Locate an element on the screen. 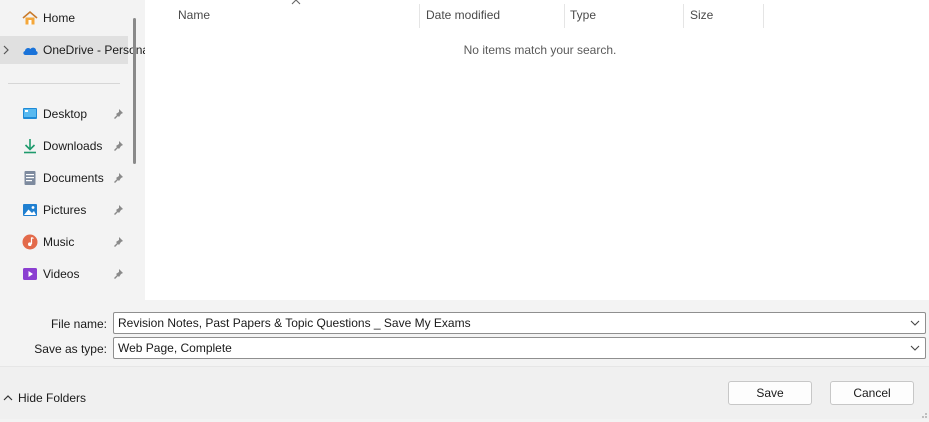 The width and height of the screenshot is (929, 422). nav-item-partial is located at coordinates (64, 296).